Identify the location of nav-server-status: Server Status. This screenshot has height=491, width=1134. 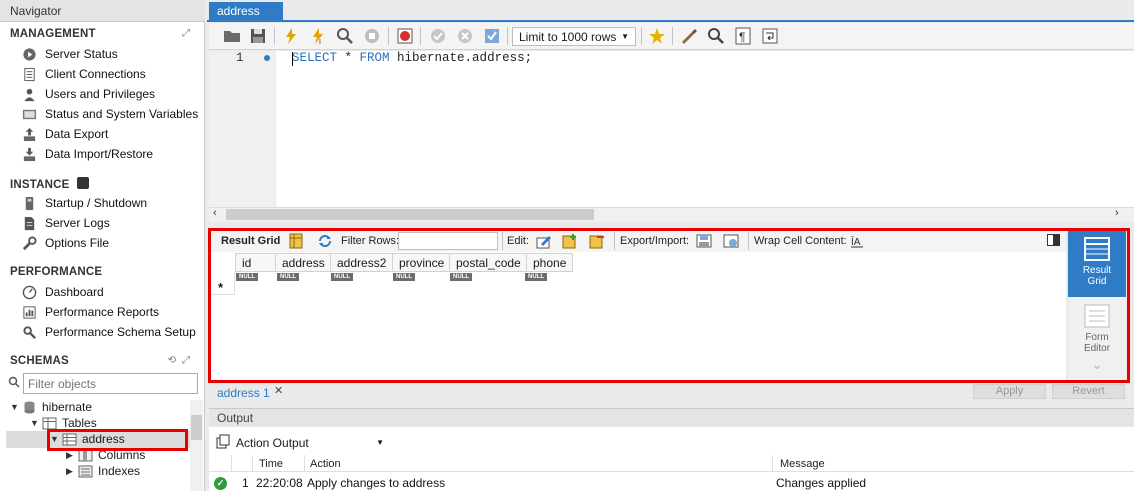
(70, 54).